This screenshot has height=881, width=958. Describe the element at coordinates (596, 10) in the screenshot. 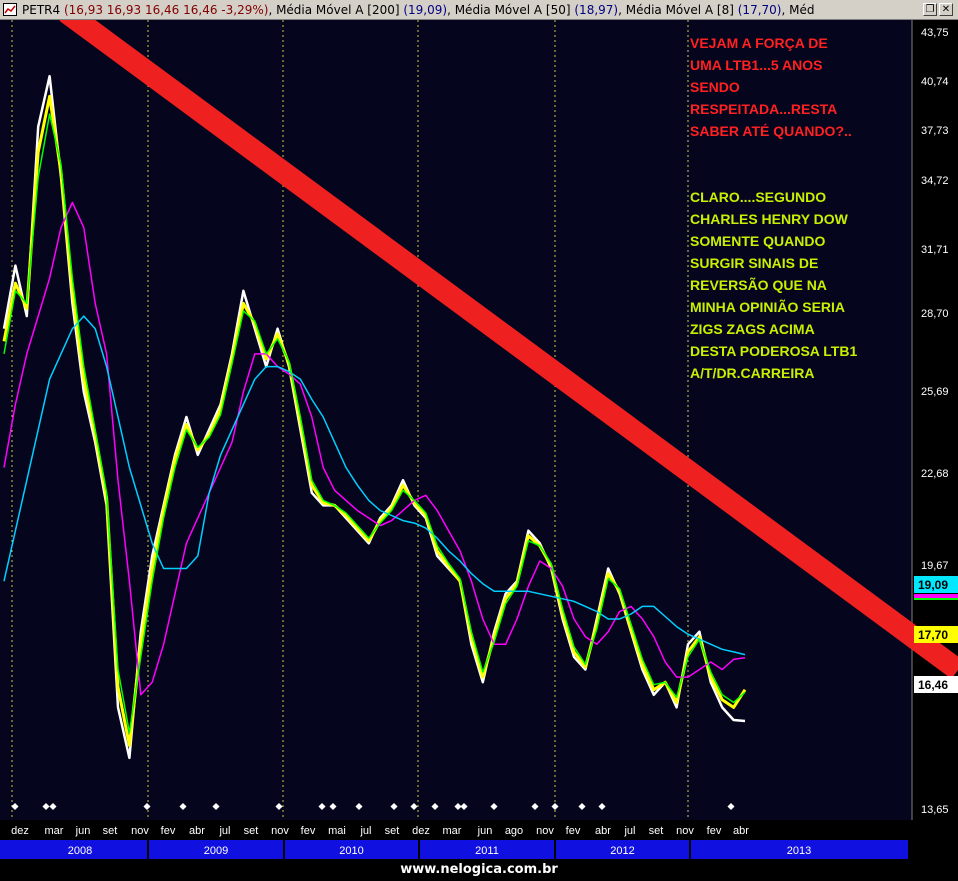

I see `title-segment: (18,97)` at that location.